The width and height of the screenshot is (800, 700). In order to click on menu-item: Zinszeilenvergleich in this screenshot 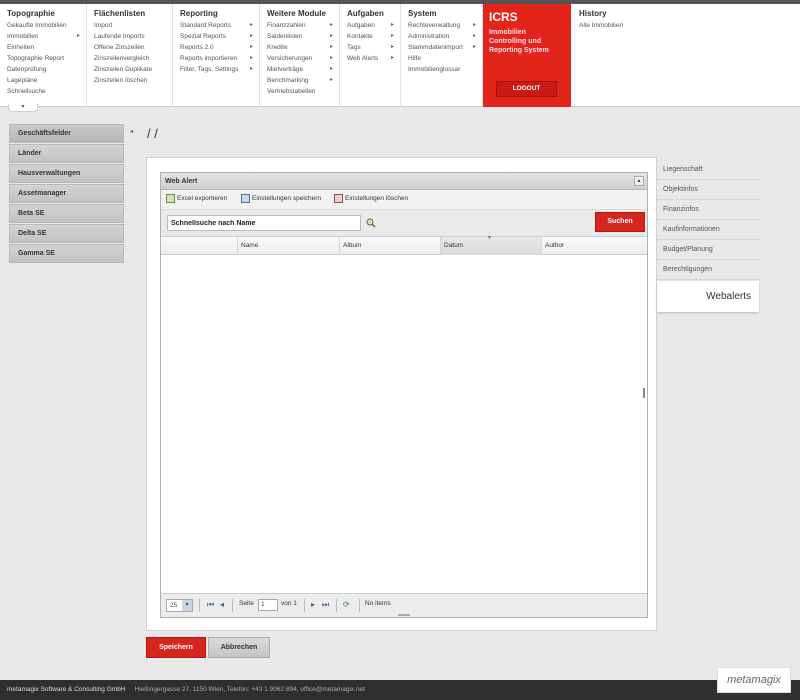, I will do `click(133, 58)`.